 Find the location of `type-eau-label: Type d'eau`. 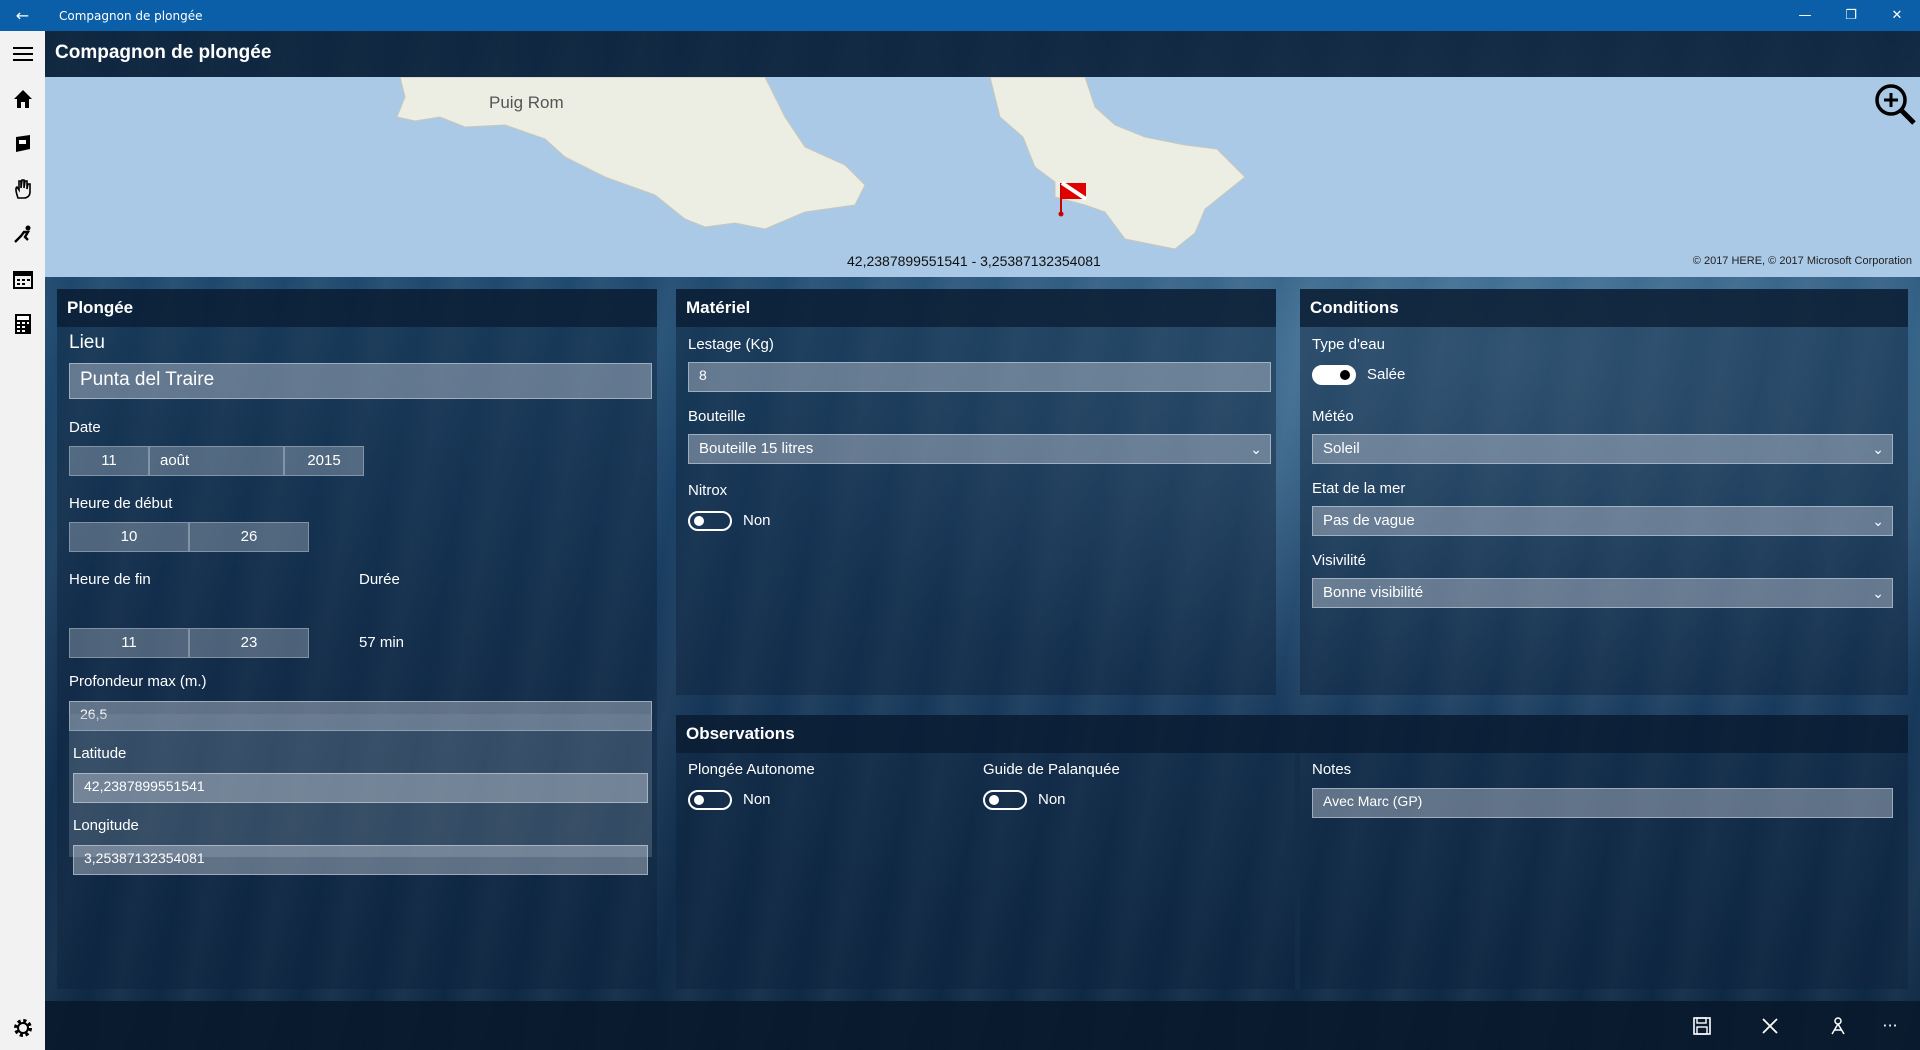

type-eau-label: Type d'eau is located at coordinates (1348, 344).